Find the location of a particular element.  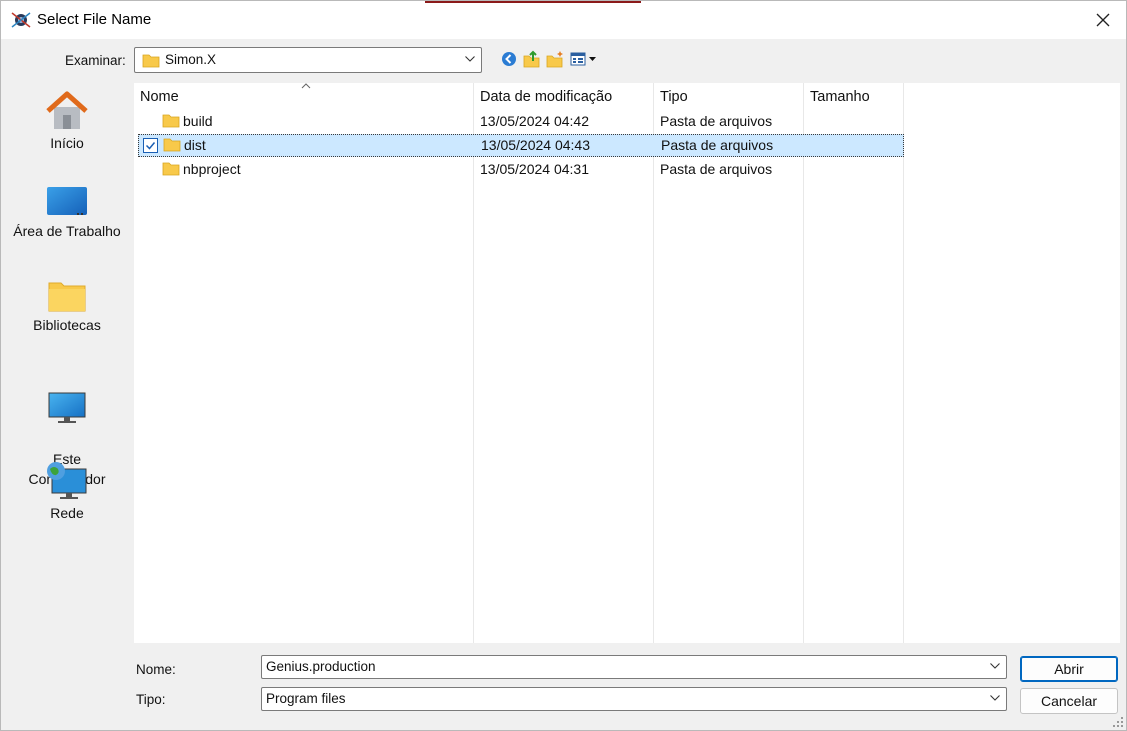

file-row: build 13/05/2024 04:42 Pasta de arquivos is located at coordinates (521, 121).